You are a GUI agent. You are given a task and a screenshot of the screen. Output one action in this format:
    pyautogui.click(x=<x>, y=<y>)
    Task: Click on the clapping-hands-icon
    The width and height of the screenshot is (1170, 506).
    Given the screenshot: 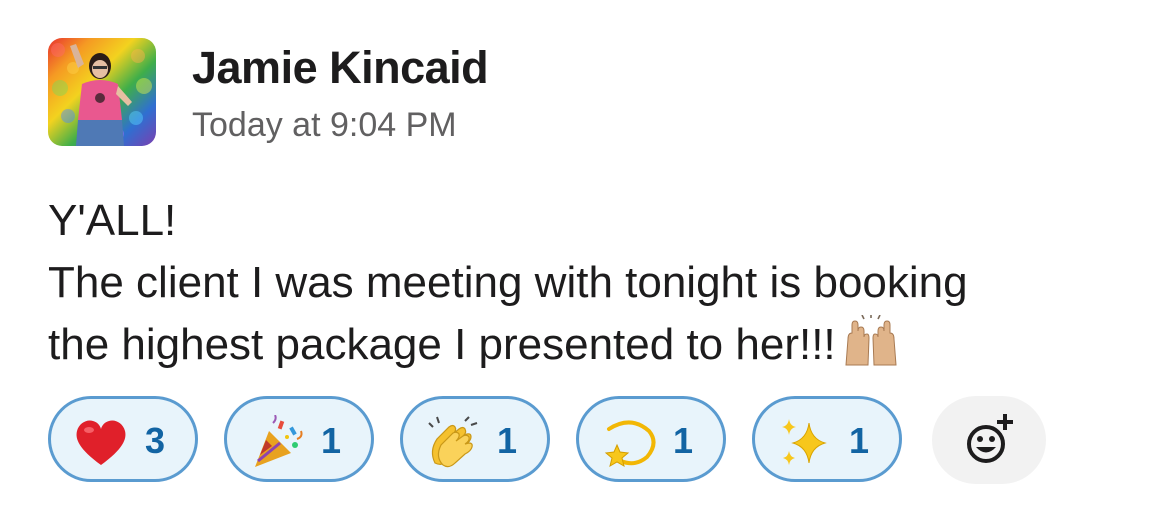 What is the action you would take?
    pyautogui.click(x=453, y=442)
    